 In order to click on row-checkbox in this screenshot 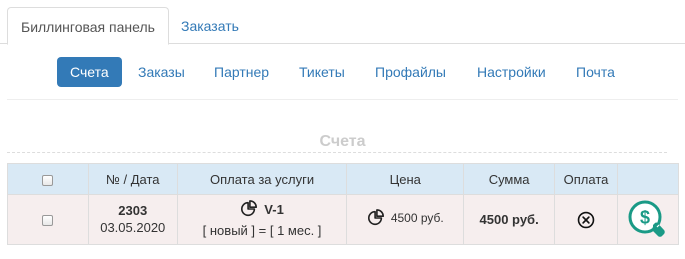, I will do `click(48, 221)`.